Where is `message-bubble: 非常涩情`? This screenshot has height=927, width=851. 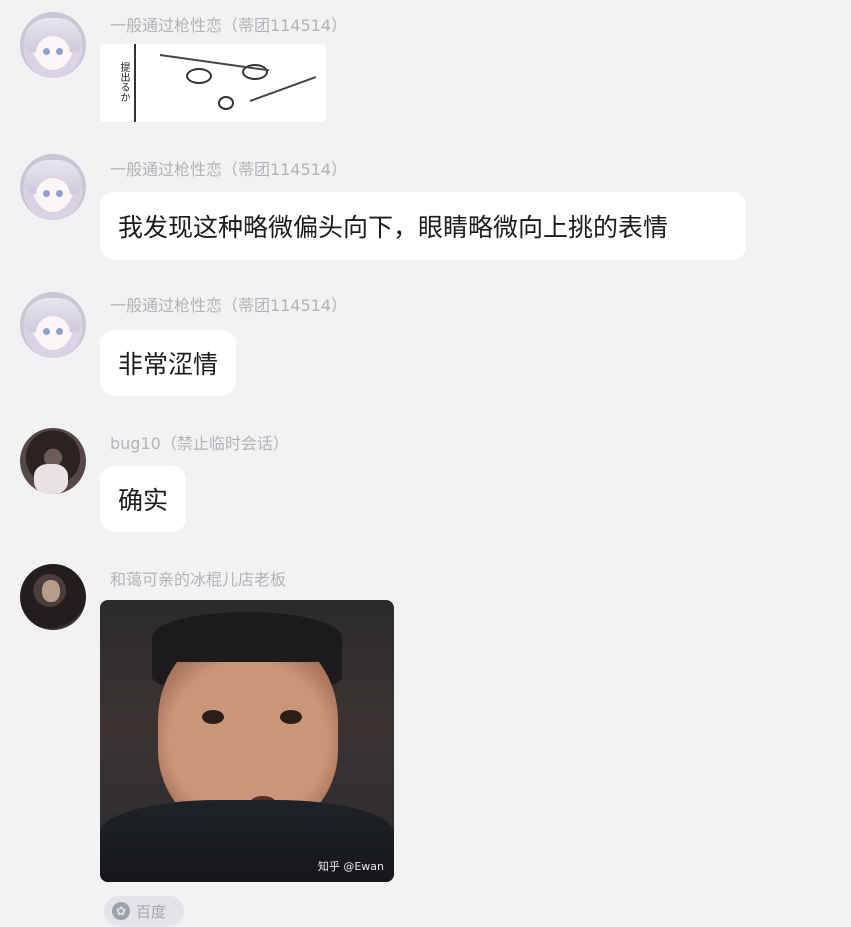
message-bubble: 非常涩情 is located at coordinates (168, 363).